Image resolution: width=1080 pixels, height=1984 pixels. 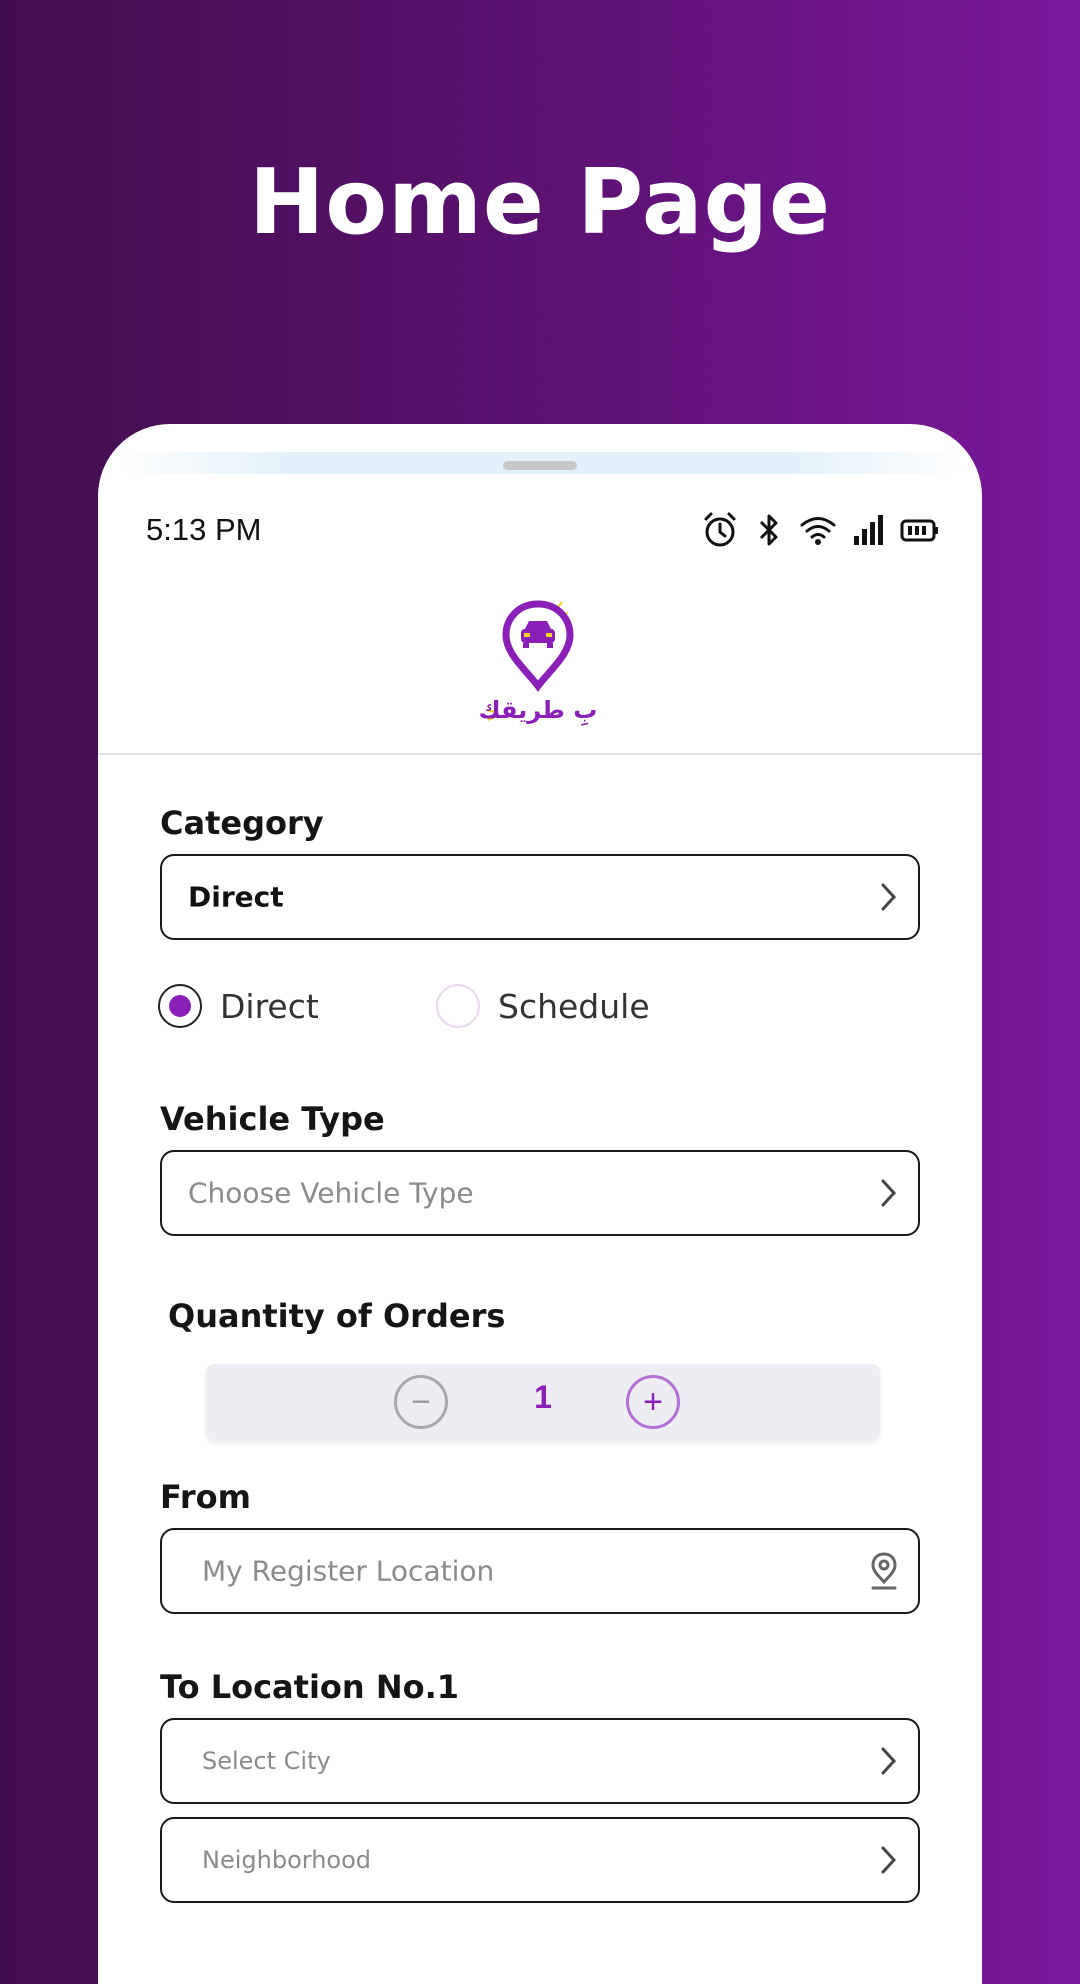 What do you see at coordinates (540, 754) in the screenshot?
I see `header-divider` at bounding box center [540, 754].